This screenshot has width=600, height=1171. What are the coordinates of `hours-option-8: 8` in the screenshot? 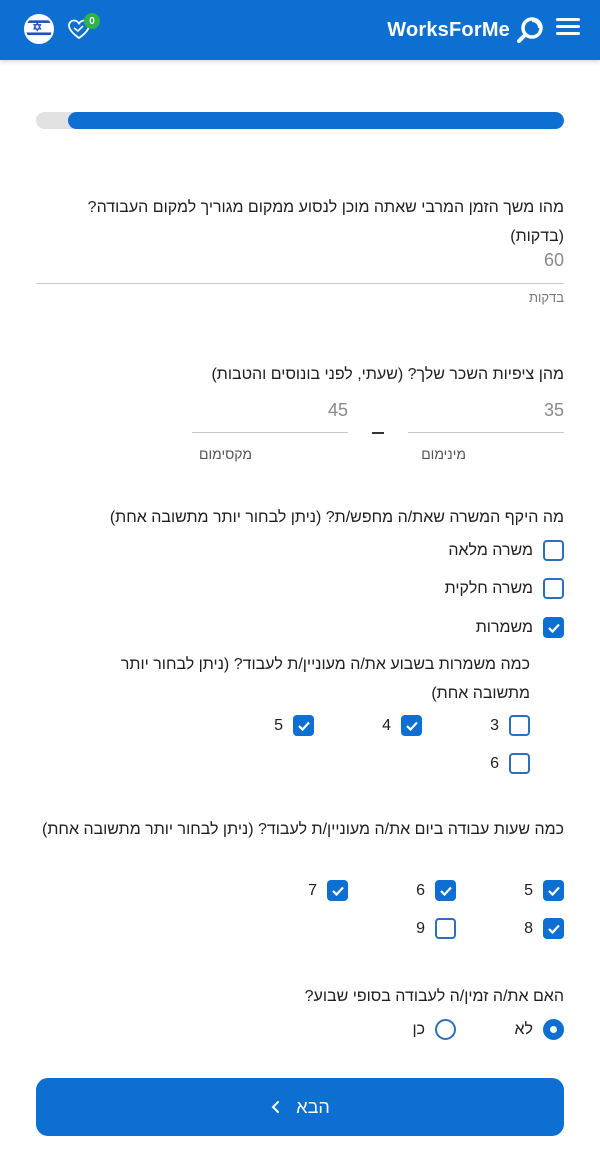 It's located at (544, 928).